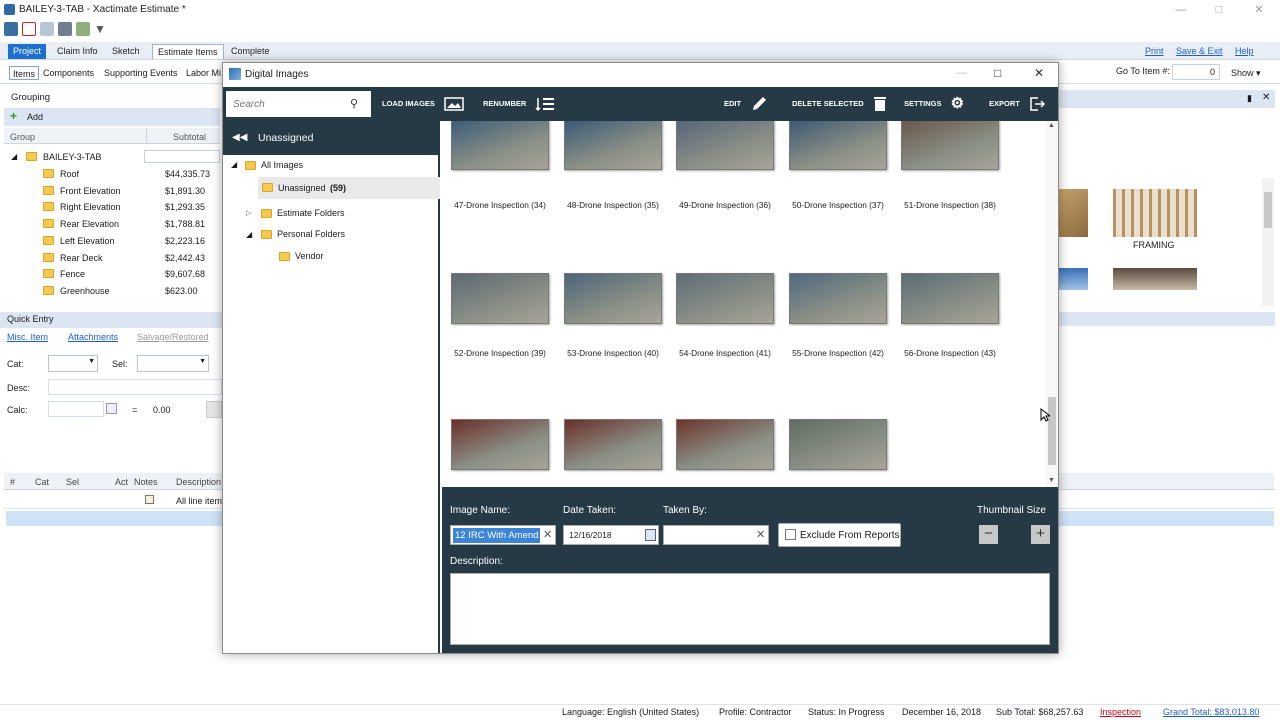 The image size is (1280, 720). What do you see at coordinates (112, 192) in the screenshot?
I see `group-row: Front Elevation $1,891.30` at bounding box center [112, 192].